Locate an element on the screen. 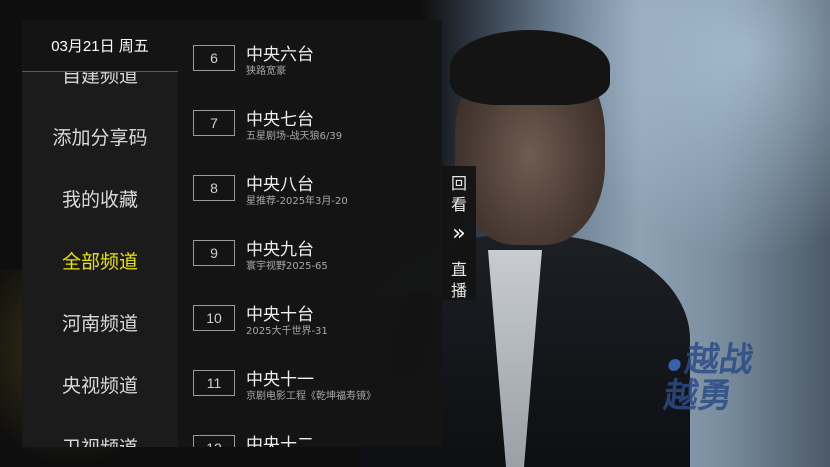 Image resolution: width=830 pixels, height=467 pixels. channel-row: 6 中央六台 狭路宽豪 is located at coordinates (310, 65).